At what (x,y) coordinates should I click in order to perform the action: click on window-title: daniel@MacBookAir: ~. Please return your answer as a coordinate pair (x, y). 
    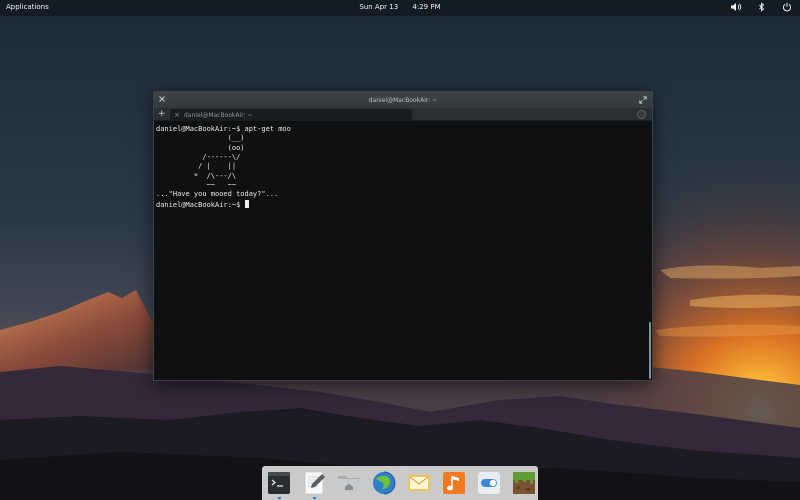
    Looking at the image, I should click on (403, 100).